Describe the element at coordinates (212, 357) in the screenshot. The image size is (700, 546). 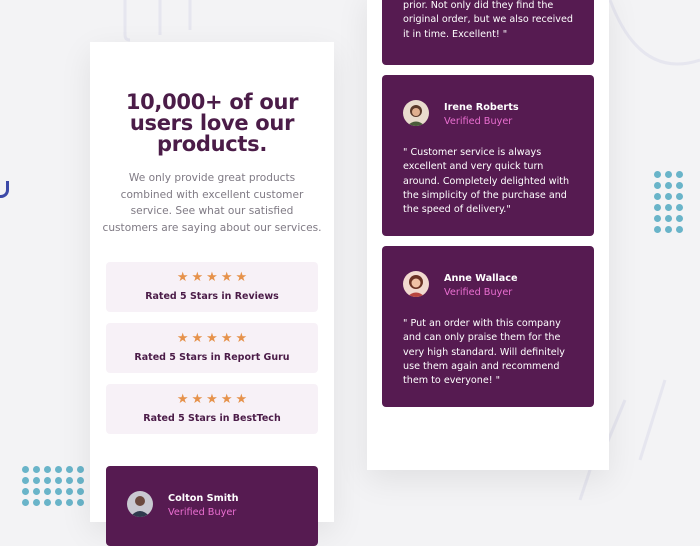
I see `rating-label: Rated 5 Stars in Report Guru` at that location.